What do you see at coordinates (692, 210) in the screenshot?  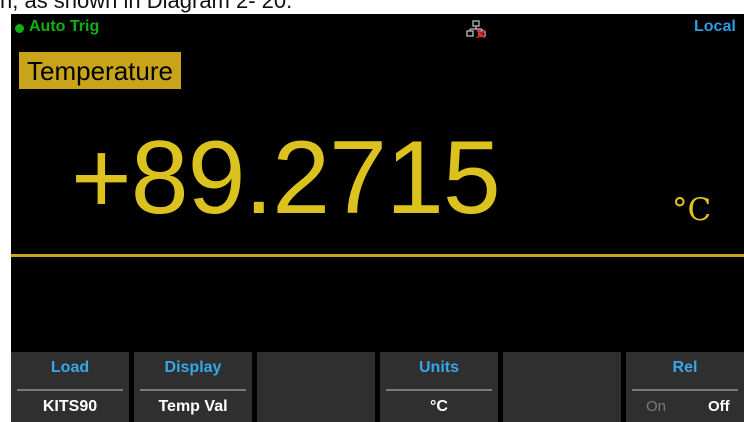 I see `measurement-unit: °C` at bounding box center [692, 210].